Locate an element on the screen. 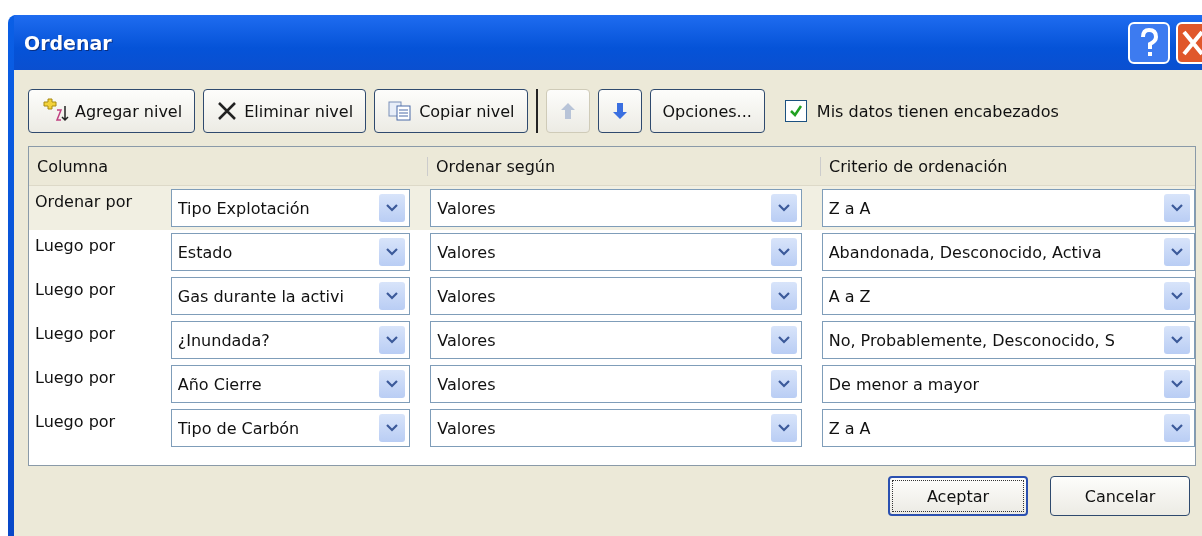 The width and height of the screenshot is (1202, 536). column-dropdown: Gas durante la activi is located at coordinates (290, 296).